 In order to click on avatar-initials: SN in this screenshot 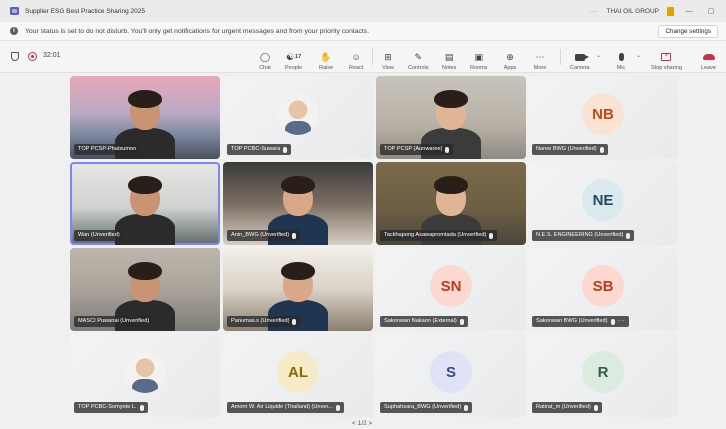, I will do `click(451, 286)`.